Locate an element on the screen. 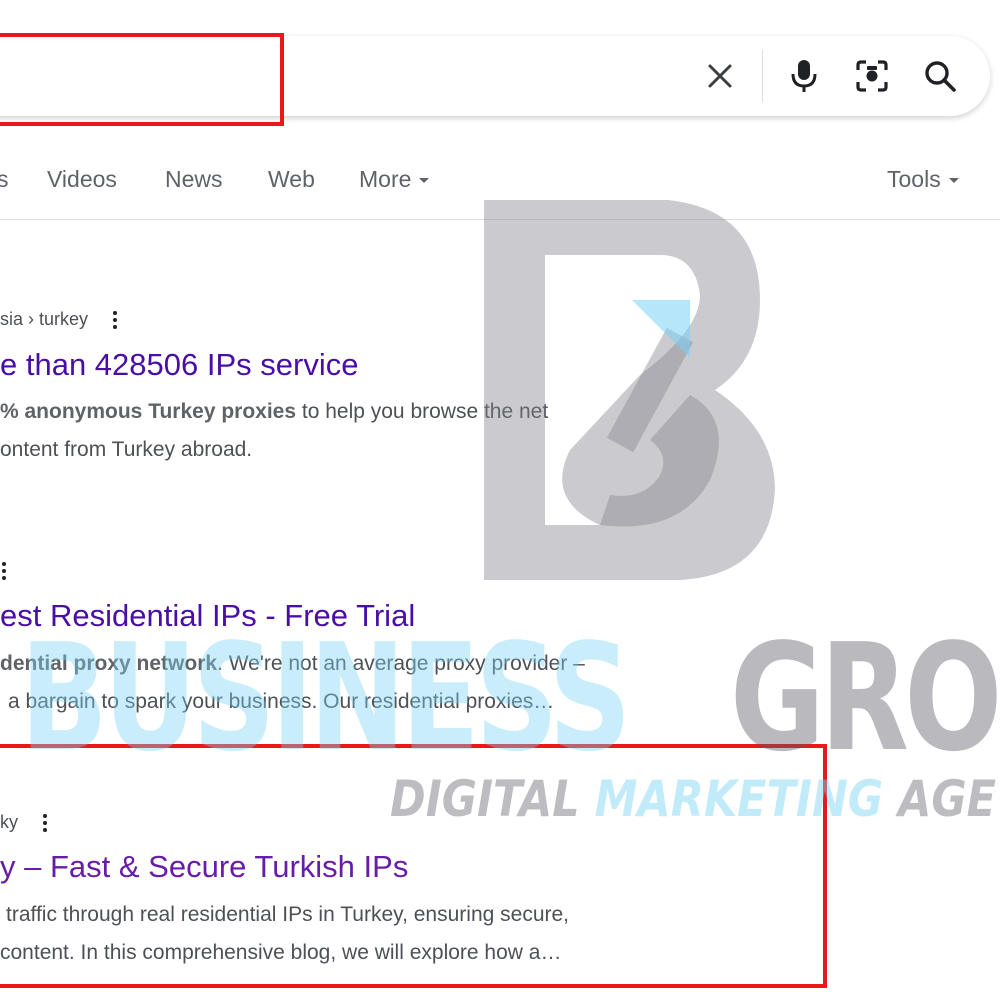 This screenshot has height=1000, width=1000. tab-more: More is located at coordinates (394, 179).